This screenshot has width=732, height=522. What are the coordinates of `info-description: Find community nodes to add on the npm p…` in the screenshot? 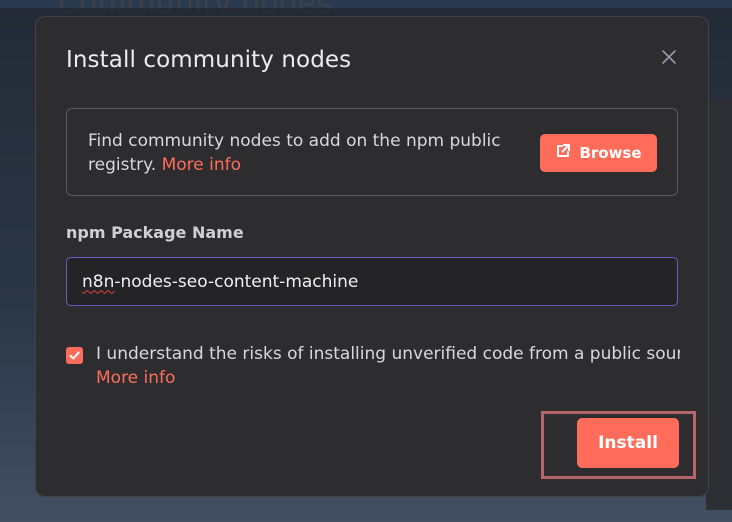 It's located at (294, 153).